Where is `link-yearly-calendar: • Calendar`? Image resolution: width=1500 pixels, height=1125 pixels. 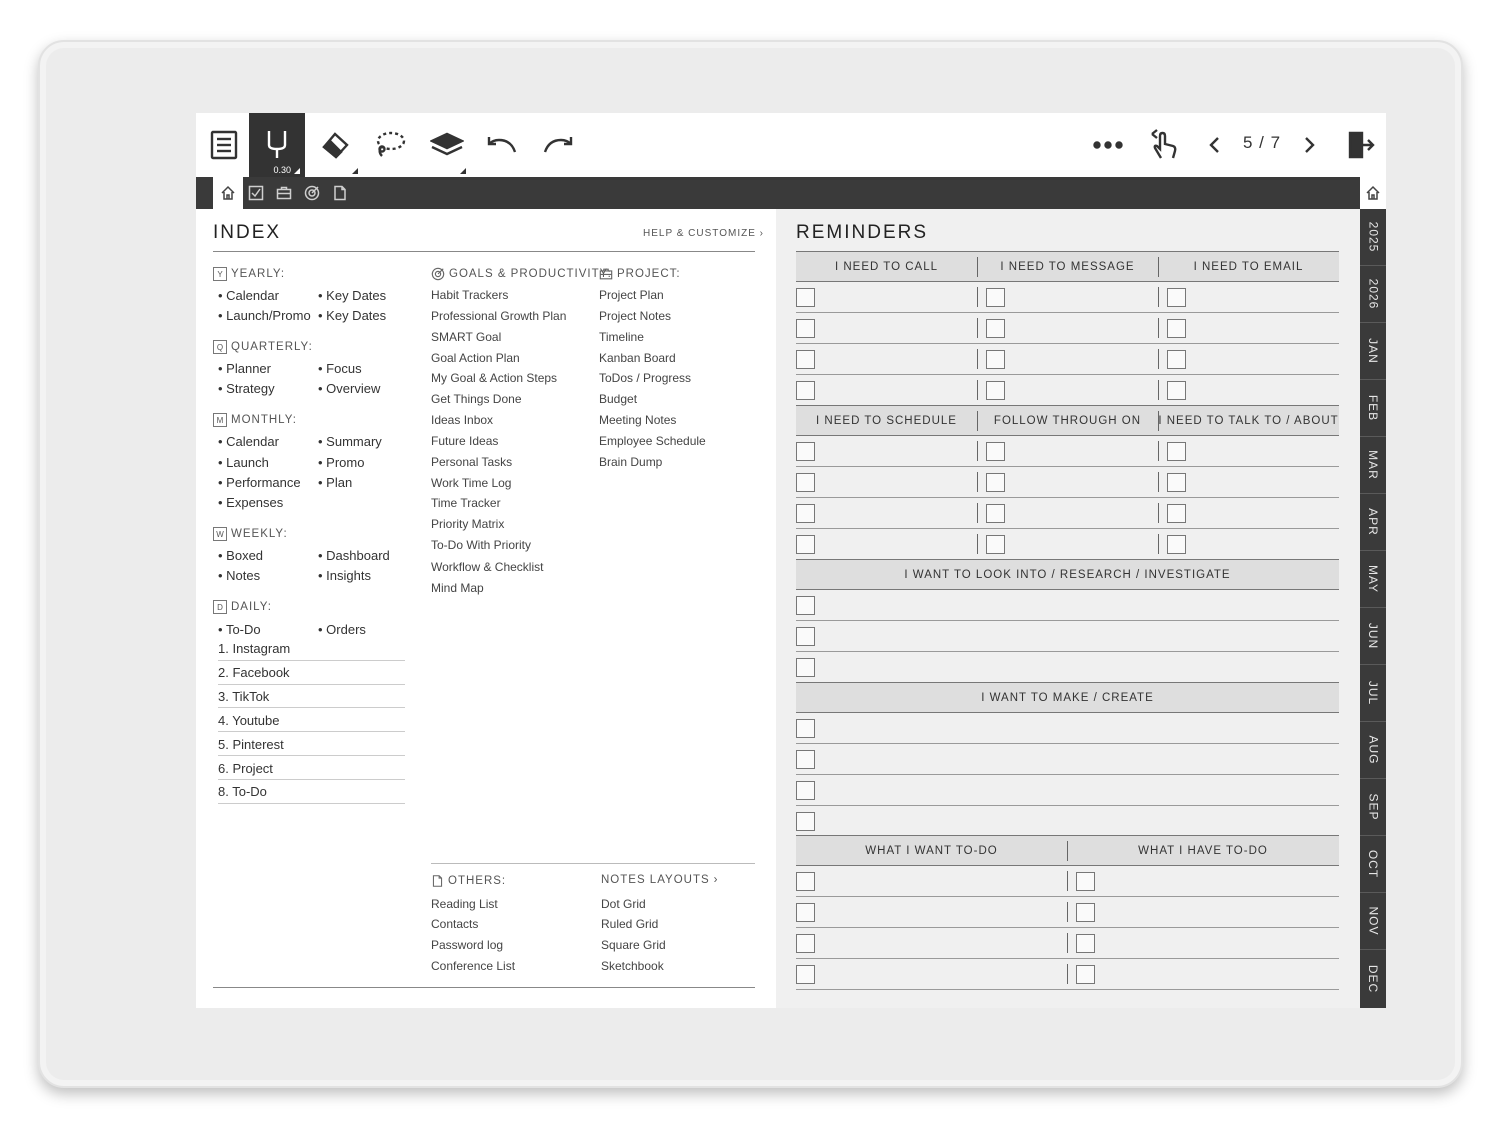 link-yearly-calendar: • Calendar is located at coordinates (248, 295).